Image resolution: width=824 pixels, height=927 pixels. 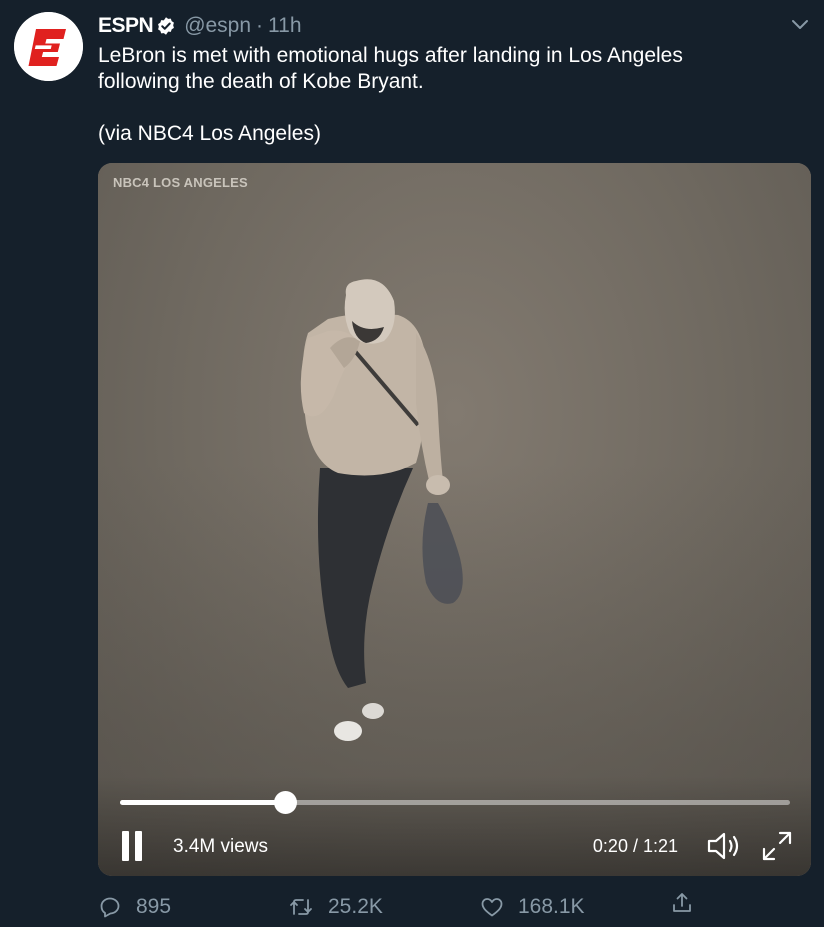 I want to click on retweet-count: 25.2K, so click(x=355, y=906).